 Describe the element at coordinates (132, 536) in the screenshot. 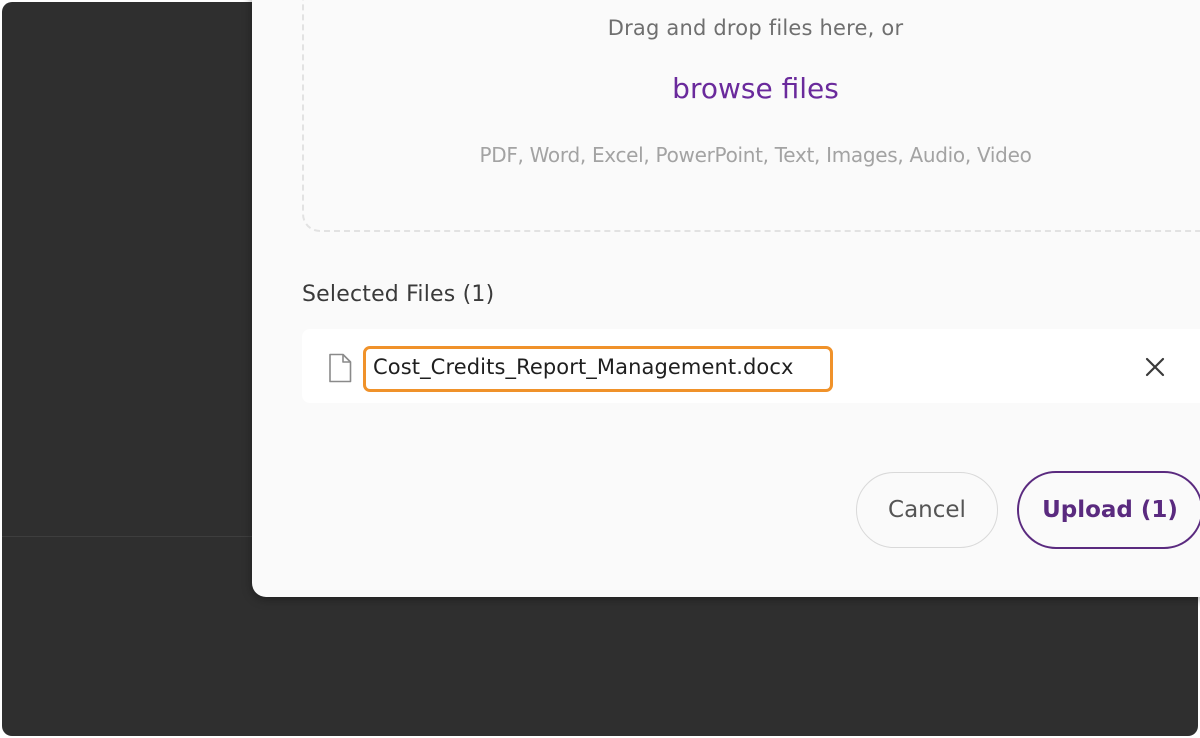

I see `backdrop-divider` at that location.